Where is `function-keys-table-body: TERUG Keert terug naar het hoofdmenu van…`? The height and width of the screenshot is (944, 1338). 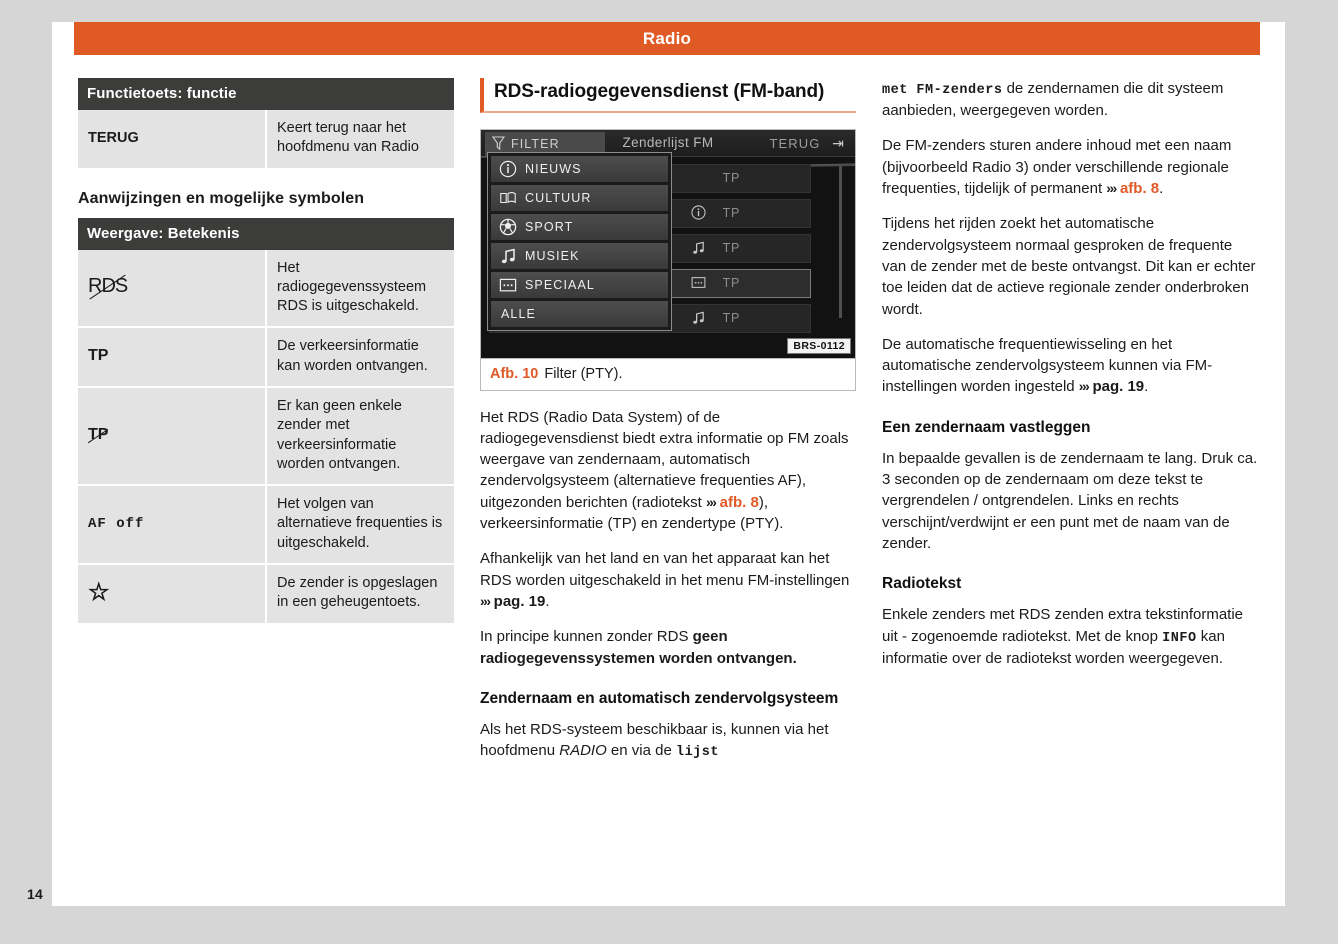 function-keys-table-body: TERUG Keert terug naar het hoofdmenu van… is located at coordinates (266, 139).